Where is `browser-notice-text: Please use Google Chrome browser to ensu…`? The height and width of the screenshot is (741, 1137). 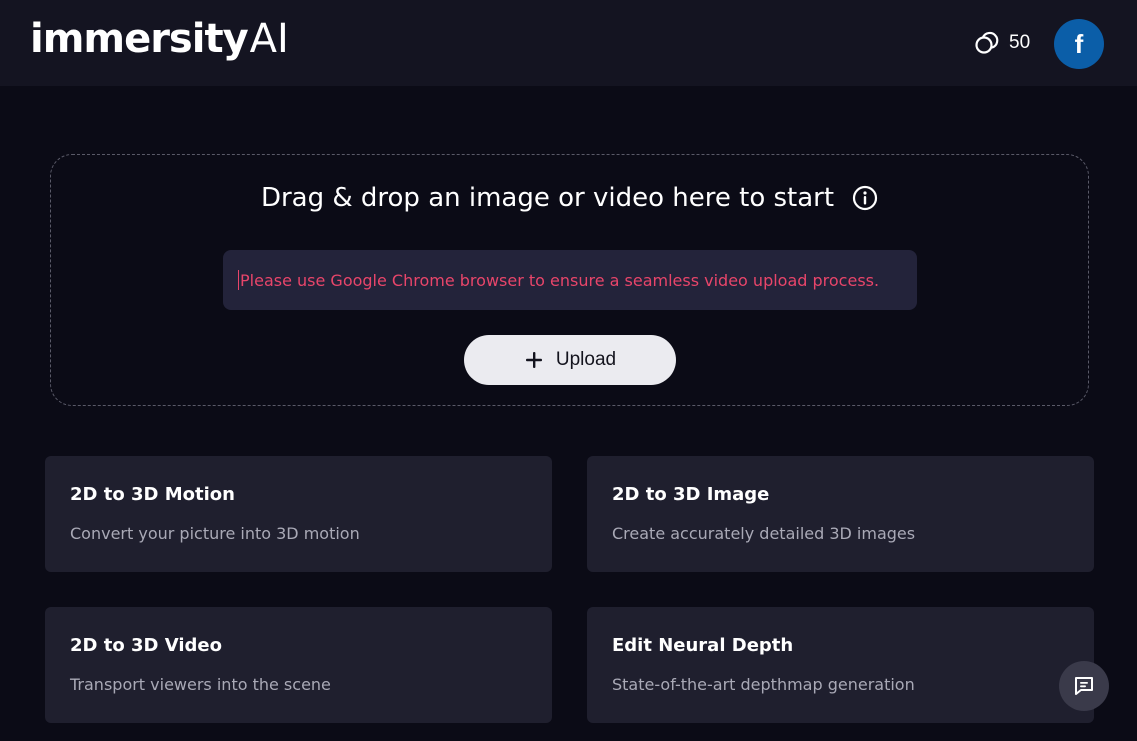 browser-notice-text: Please use Google Chrome browser to ensu… is located at coordinates (560, 280).